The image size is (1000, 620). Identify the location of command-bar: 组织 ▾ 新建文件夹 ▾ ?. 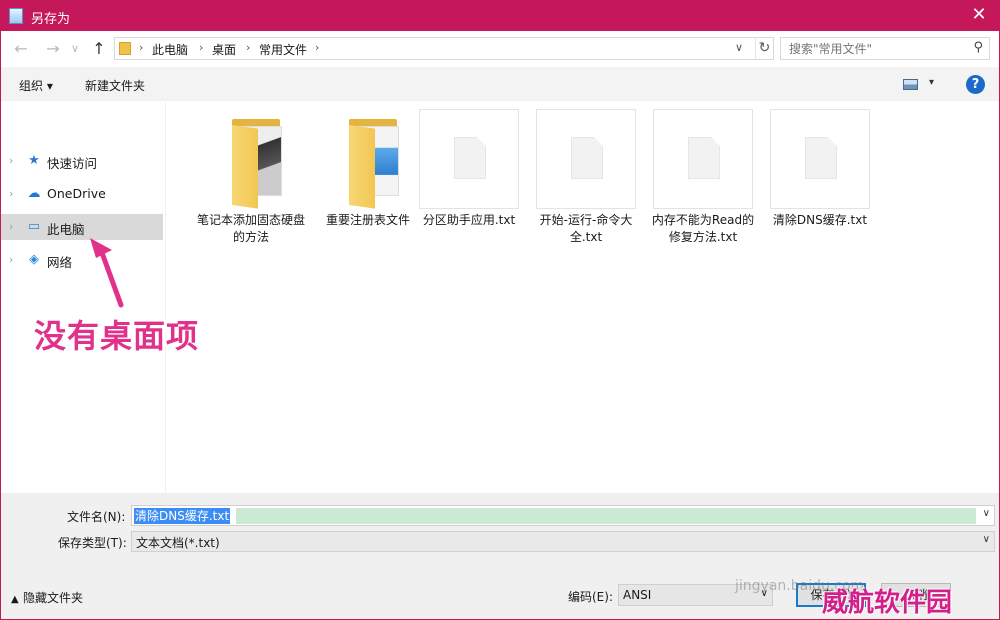
(500, 84).